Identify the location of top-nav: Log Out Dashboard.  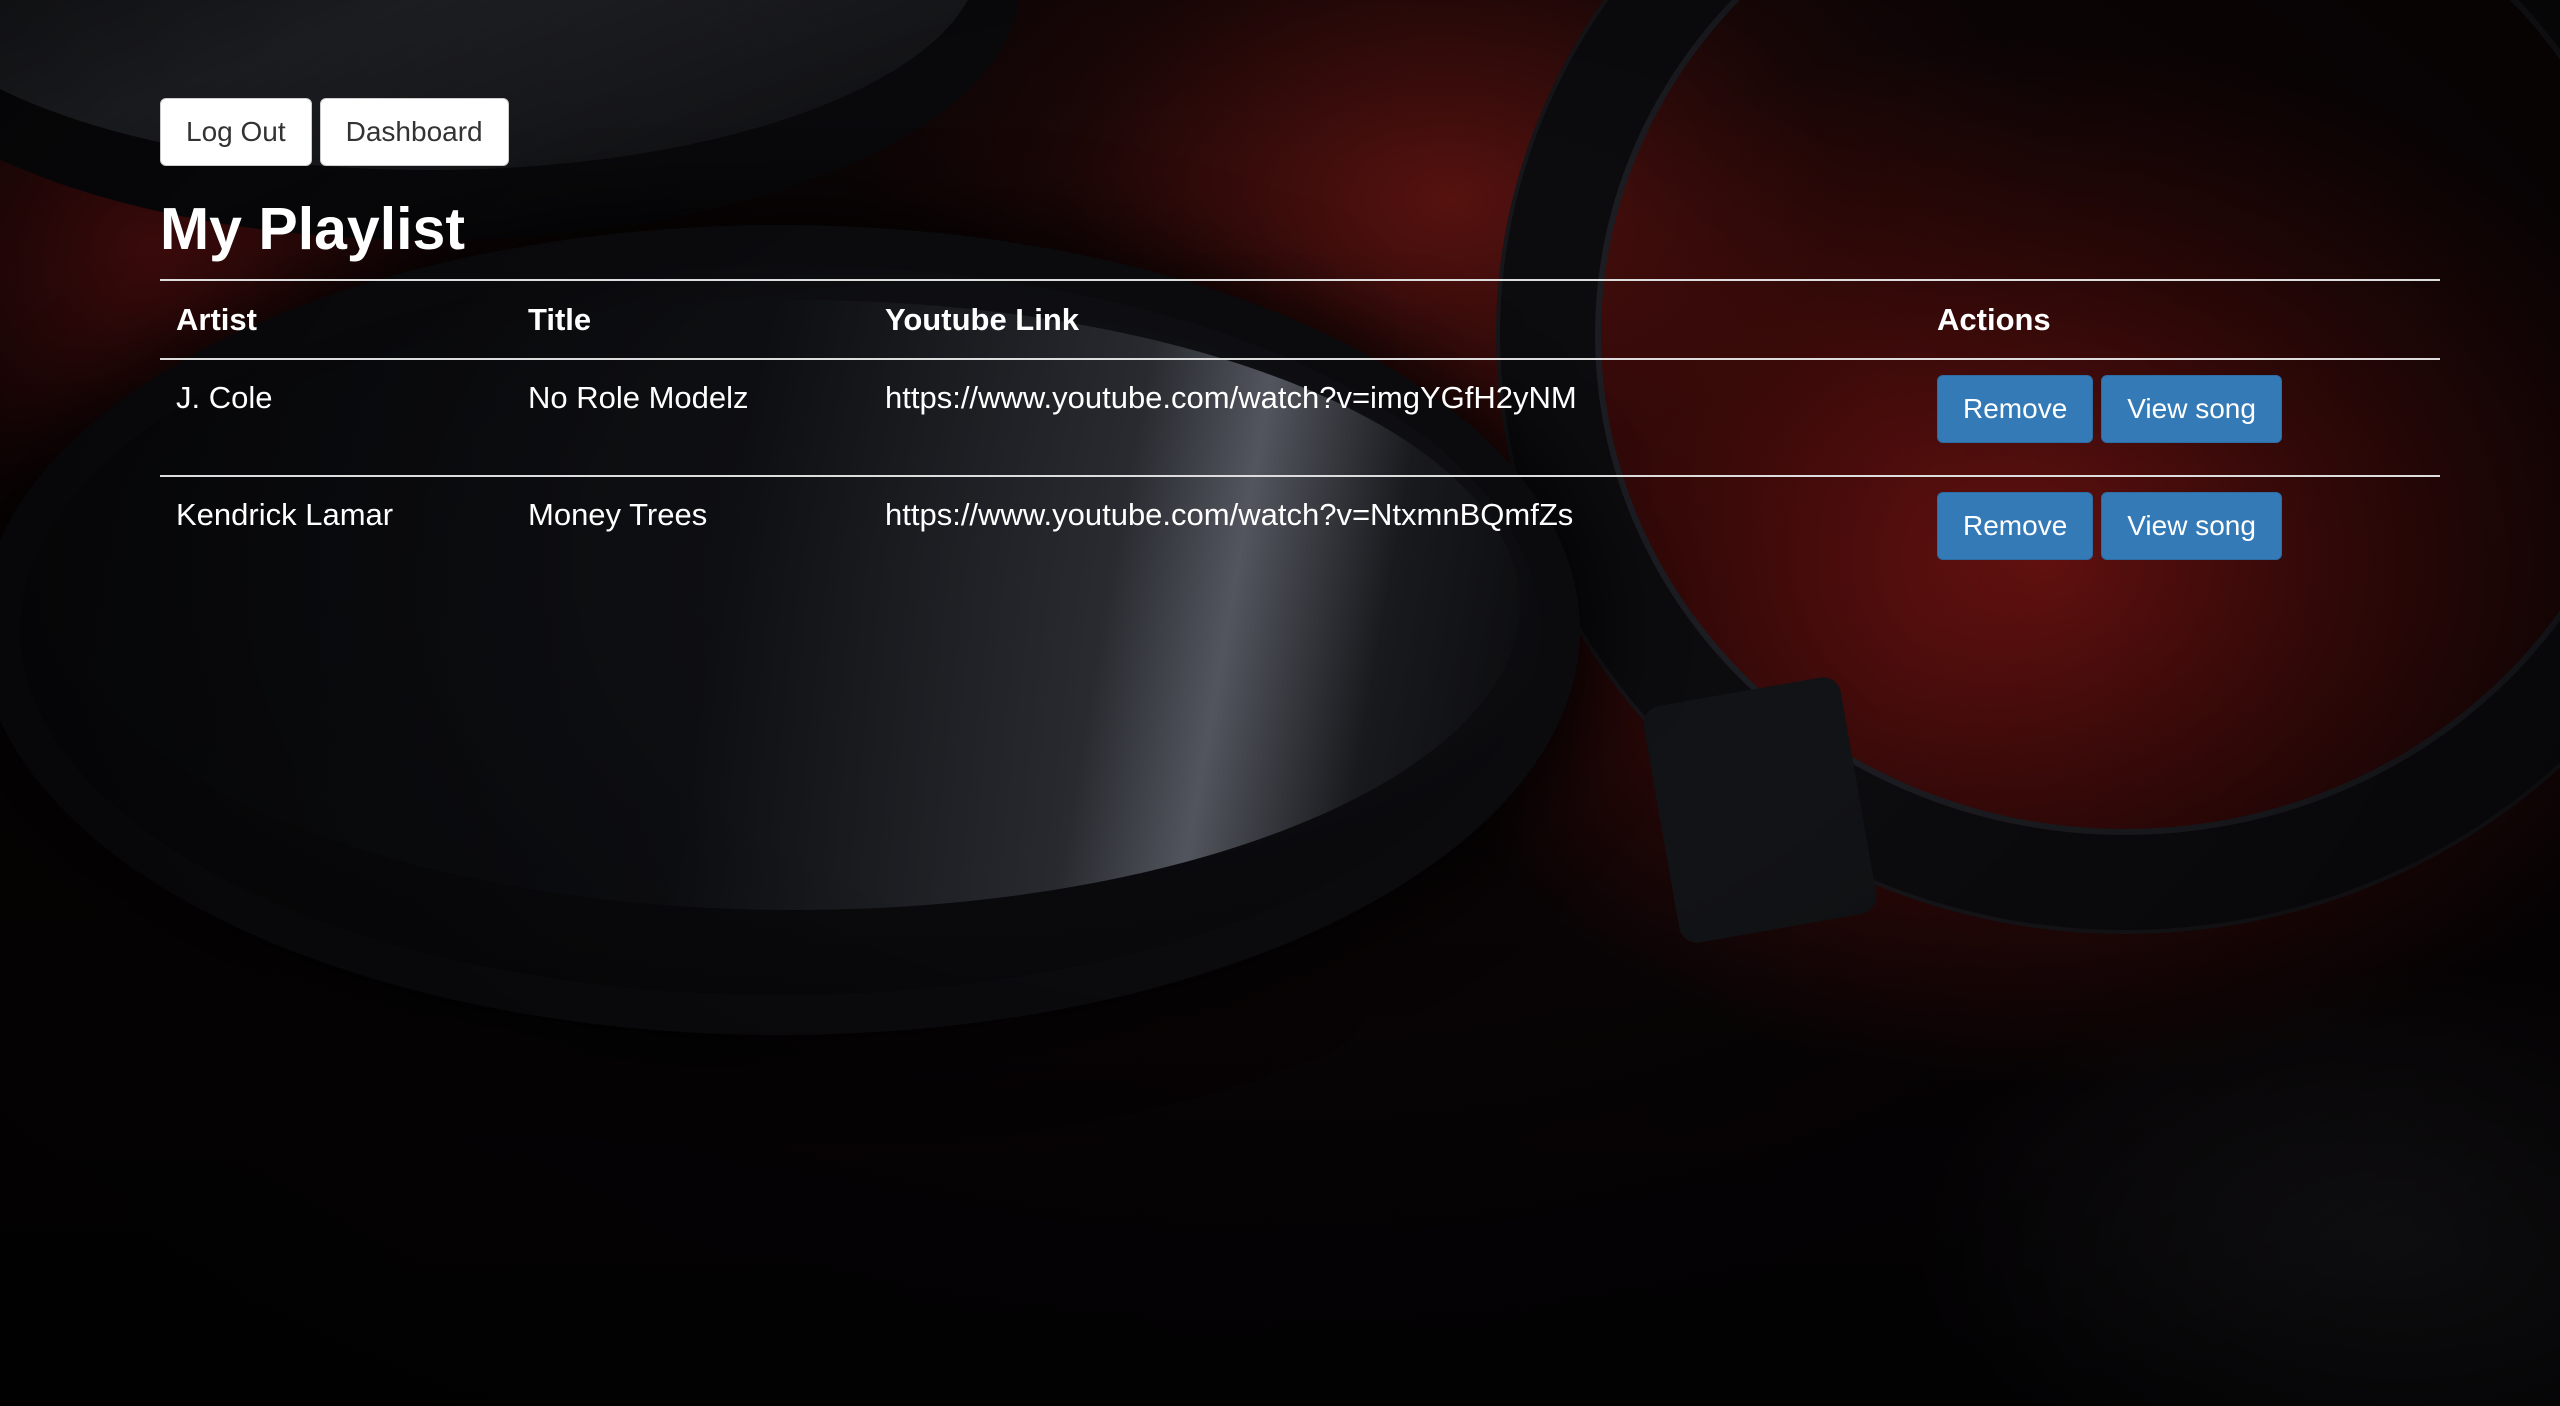
(1300, 132).